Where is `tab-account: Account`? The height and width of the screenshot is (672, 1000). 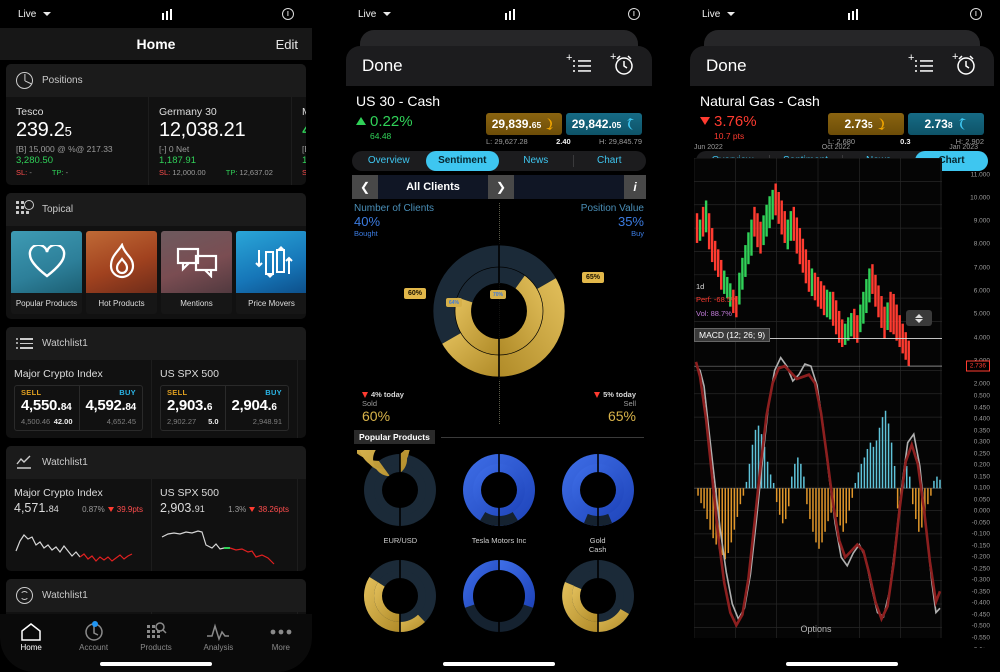
tab-account: Account is located at coordinates (93, 636).